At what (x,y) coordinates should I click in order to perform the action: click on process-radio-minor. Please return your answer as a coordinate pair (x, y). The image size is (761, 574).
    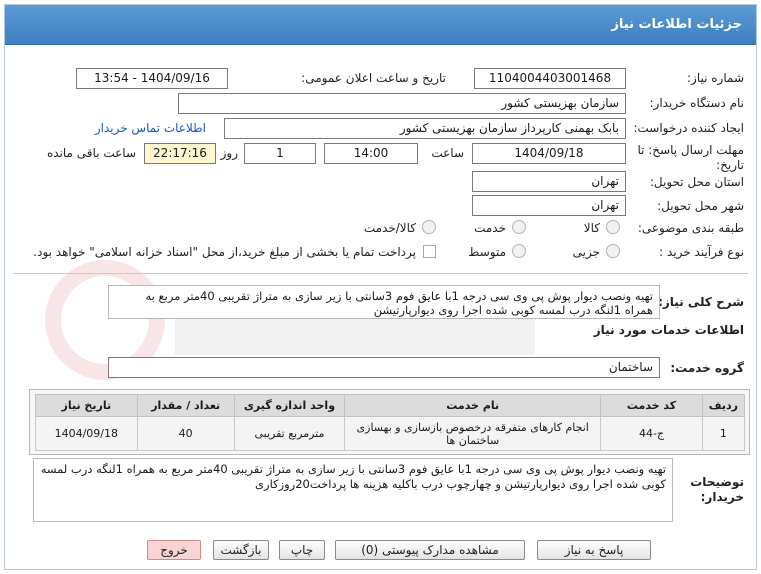
    Looking at the image, I should click on (613, 251).